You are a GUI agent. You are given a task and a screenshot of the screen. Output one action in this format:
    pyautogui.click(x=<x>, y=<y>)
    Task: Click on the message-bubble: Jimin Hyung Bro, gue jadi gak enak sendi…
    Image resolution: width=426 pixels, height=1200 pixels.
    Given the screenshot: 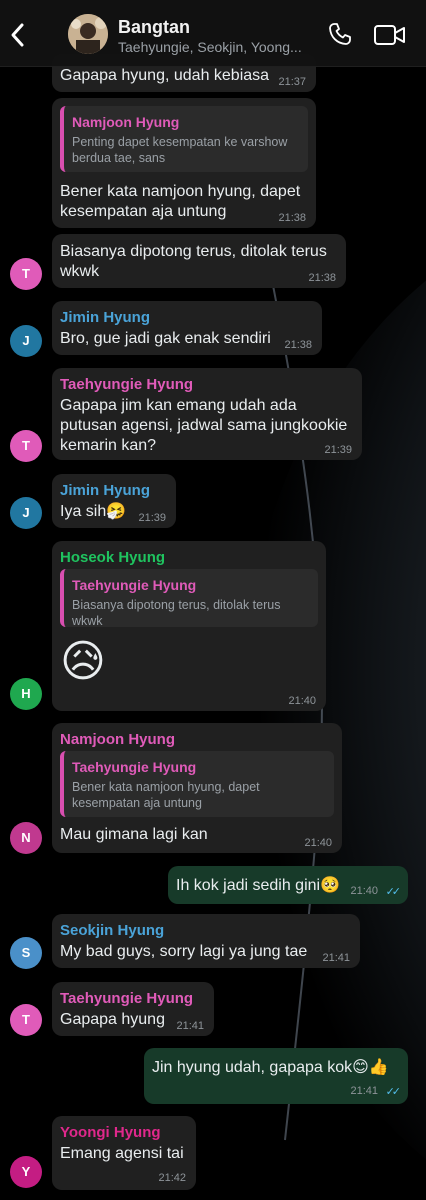 What is the action you would take?
    pyautogui.click(x=187, y=328)
    